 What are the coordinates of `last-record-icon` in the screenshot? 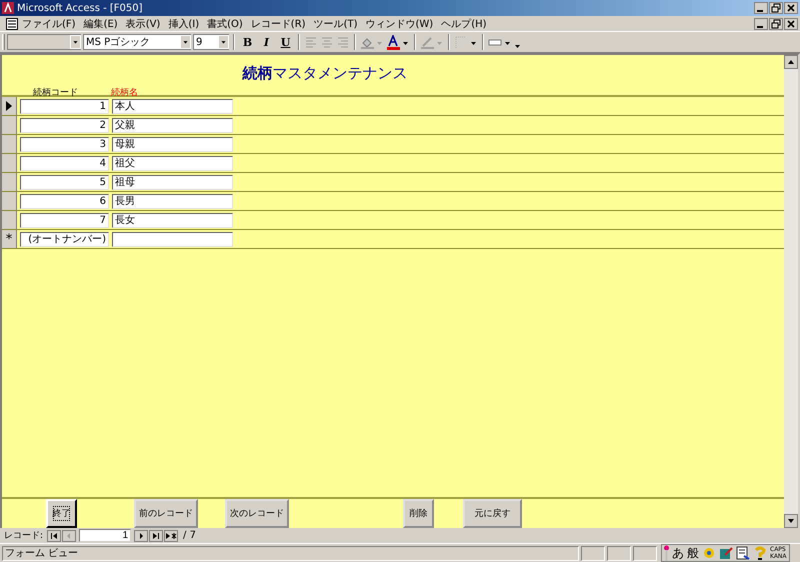 It's located at (156, 536).